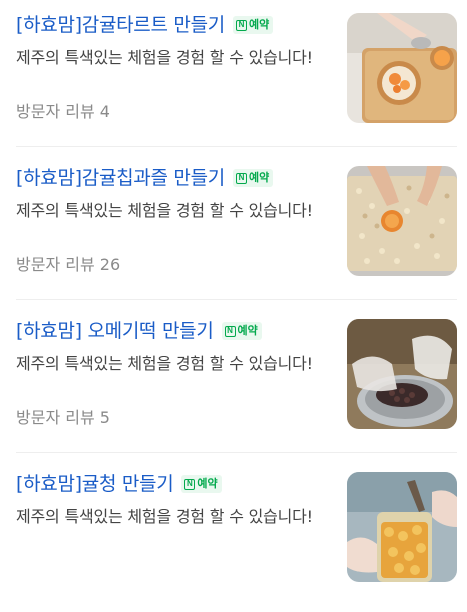  What do you see at coordinates (402, 221) in the screenshot?
I see `gwajul-photo-thumbnail` at bounding box center [402, 221].